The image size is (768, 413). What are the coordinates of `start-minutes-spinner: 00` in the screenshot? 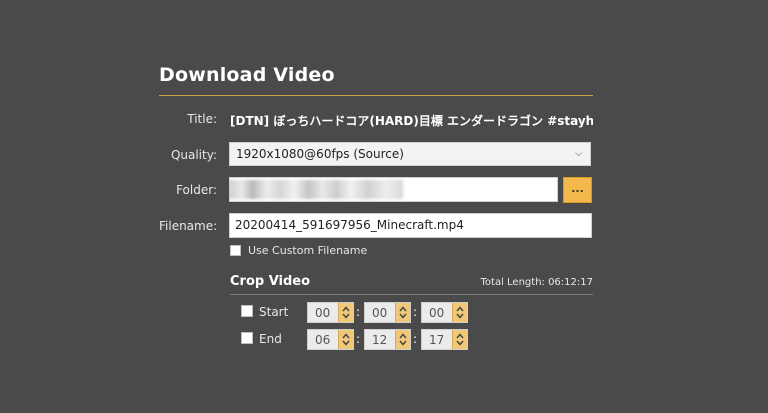 It's located at (387, 312).